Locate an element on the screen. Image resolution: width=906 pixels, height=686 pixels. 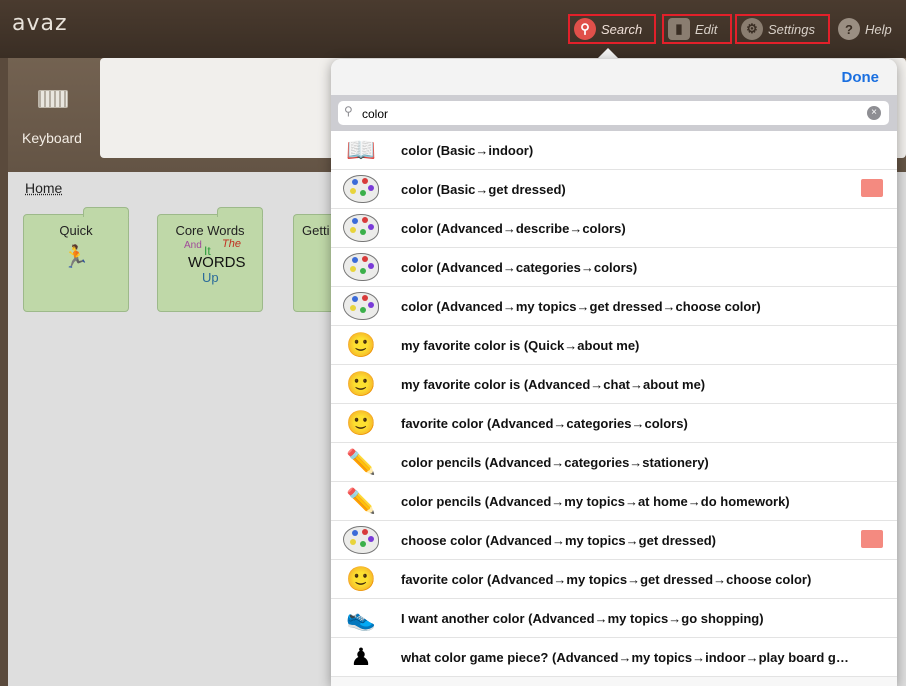
search-field-container: ⚲ × is located at coordinates (613, 113).